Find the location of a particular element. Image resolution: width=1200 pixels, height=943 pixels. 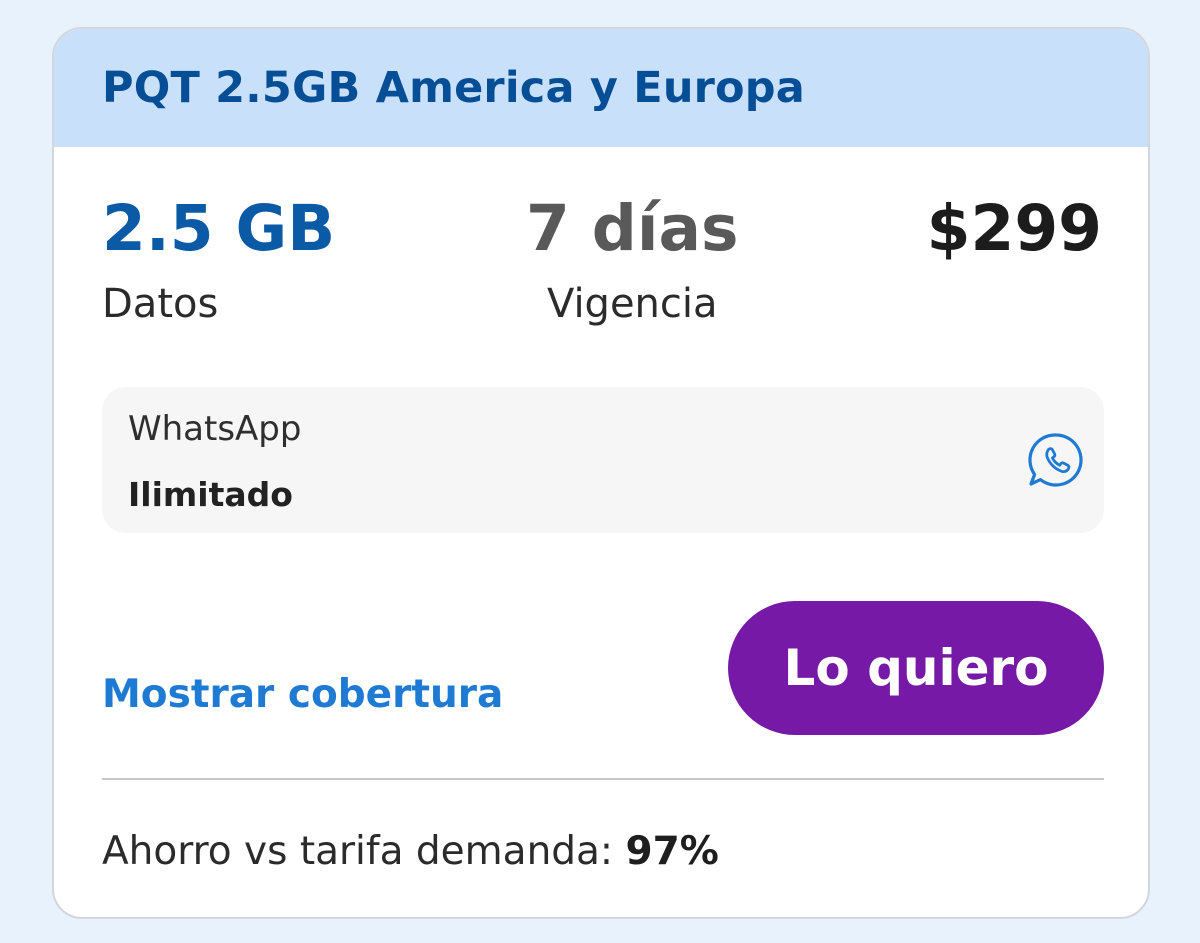

data-label: Datos is located at coordinates (160, 304).